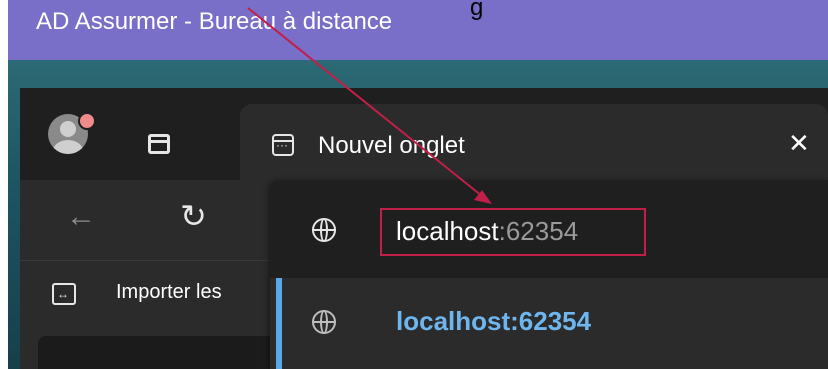 The image size is (828, 369). Describe the element at coordinates (64, 294) in the screenshot. I see `import-favorites-icon` at that location.